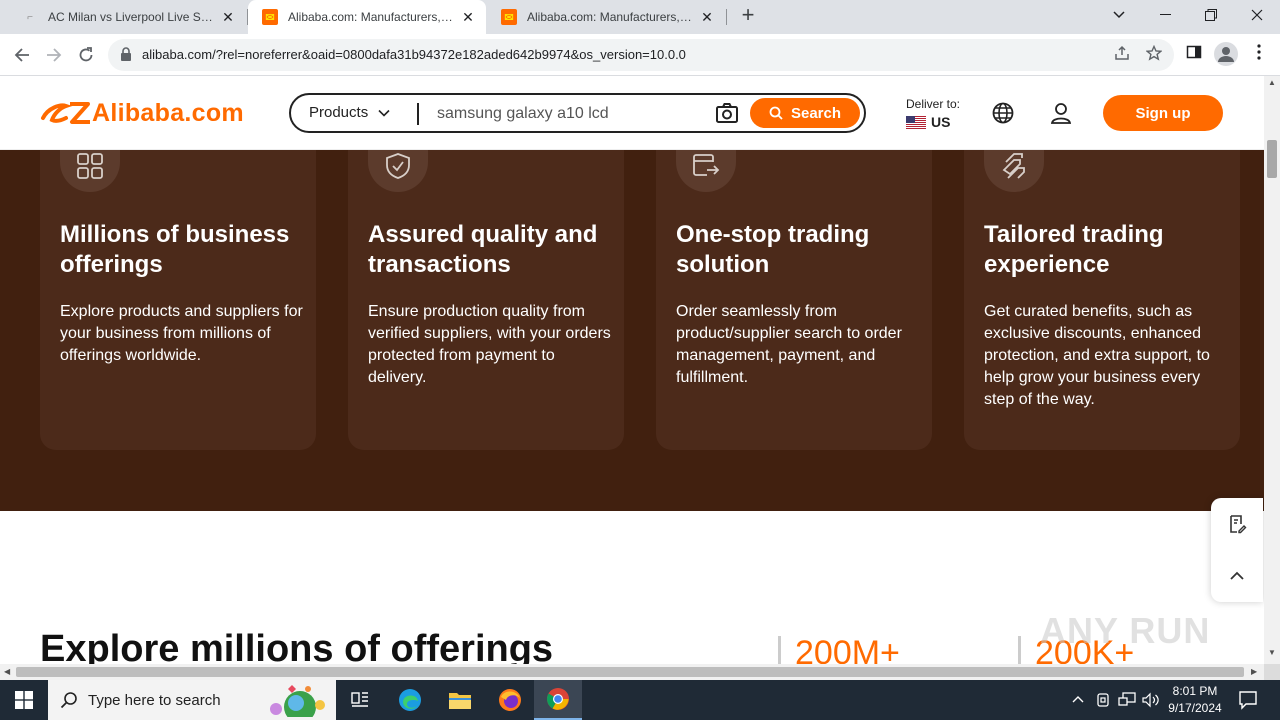  I want to click on search-button-label: Search, so click(816, 113).